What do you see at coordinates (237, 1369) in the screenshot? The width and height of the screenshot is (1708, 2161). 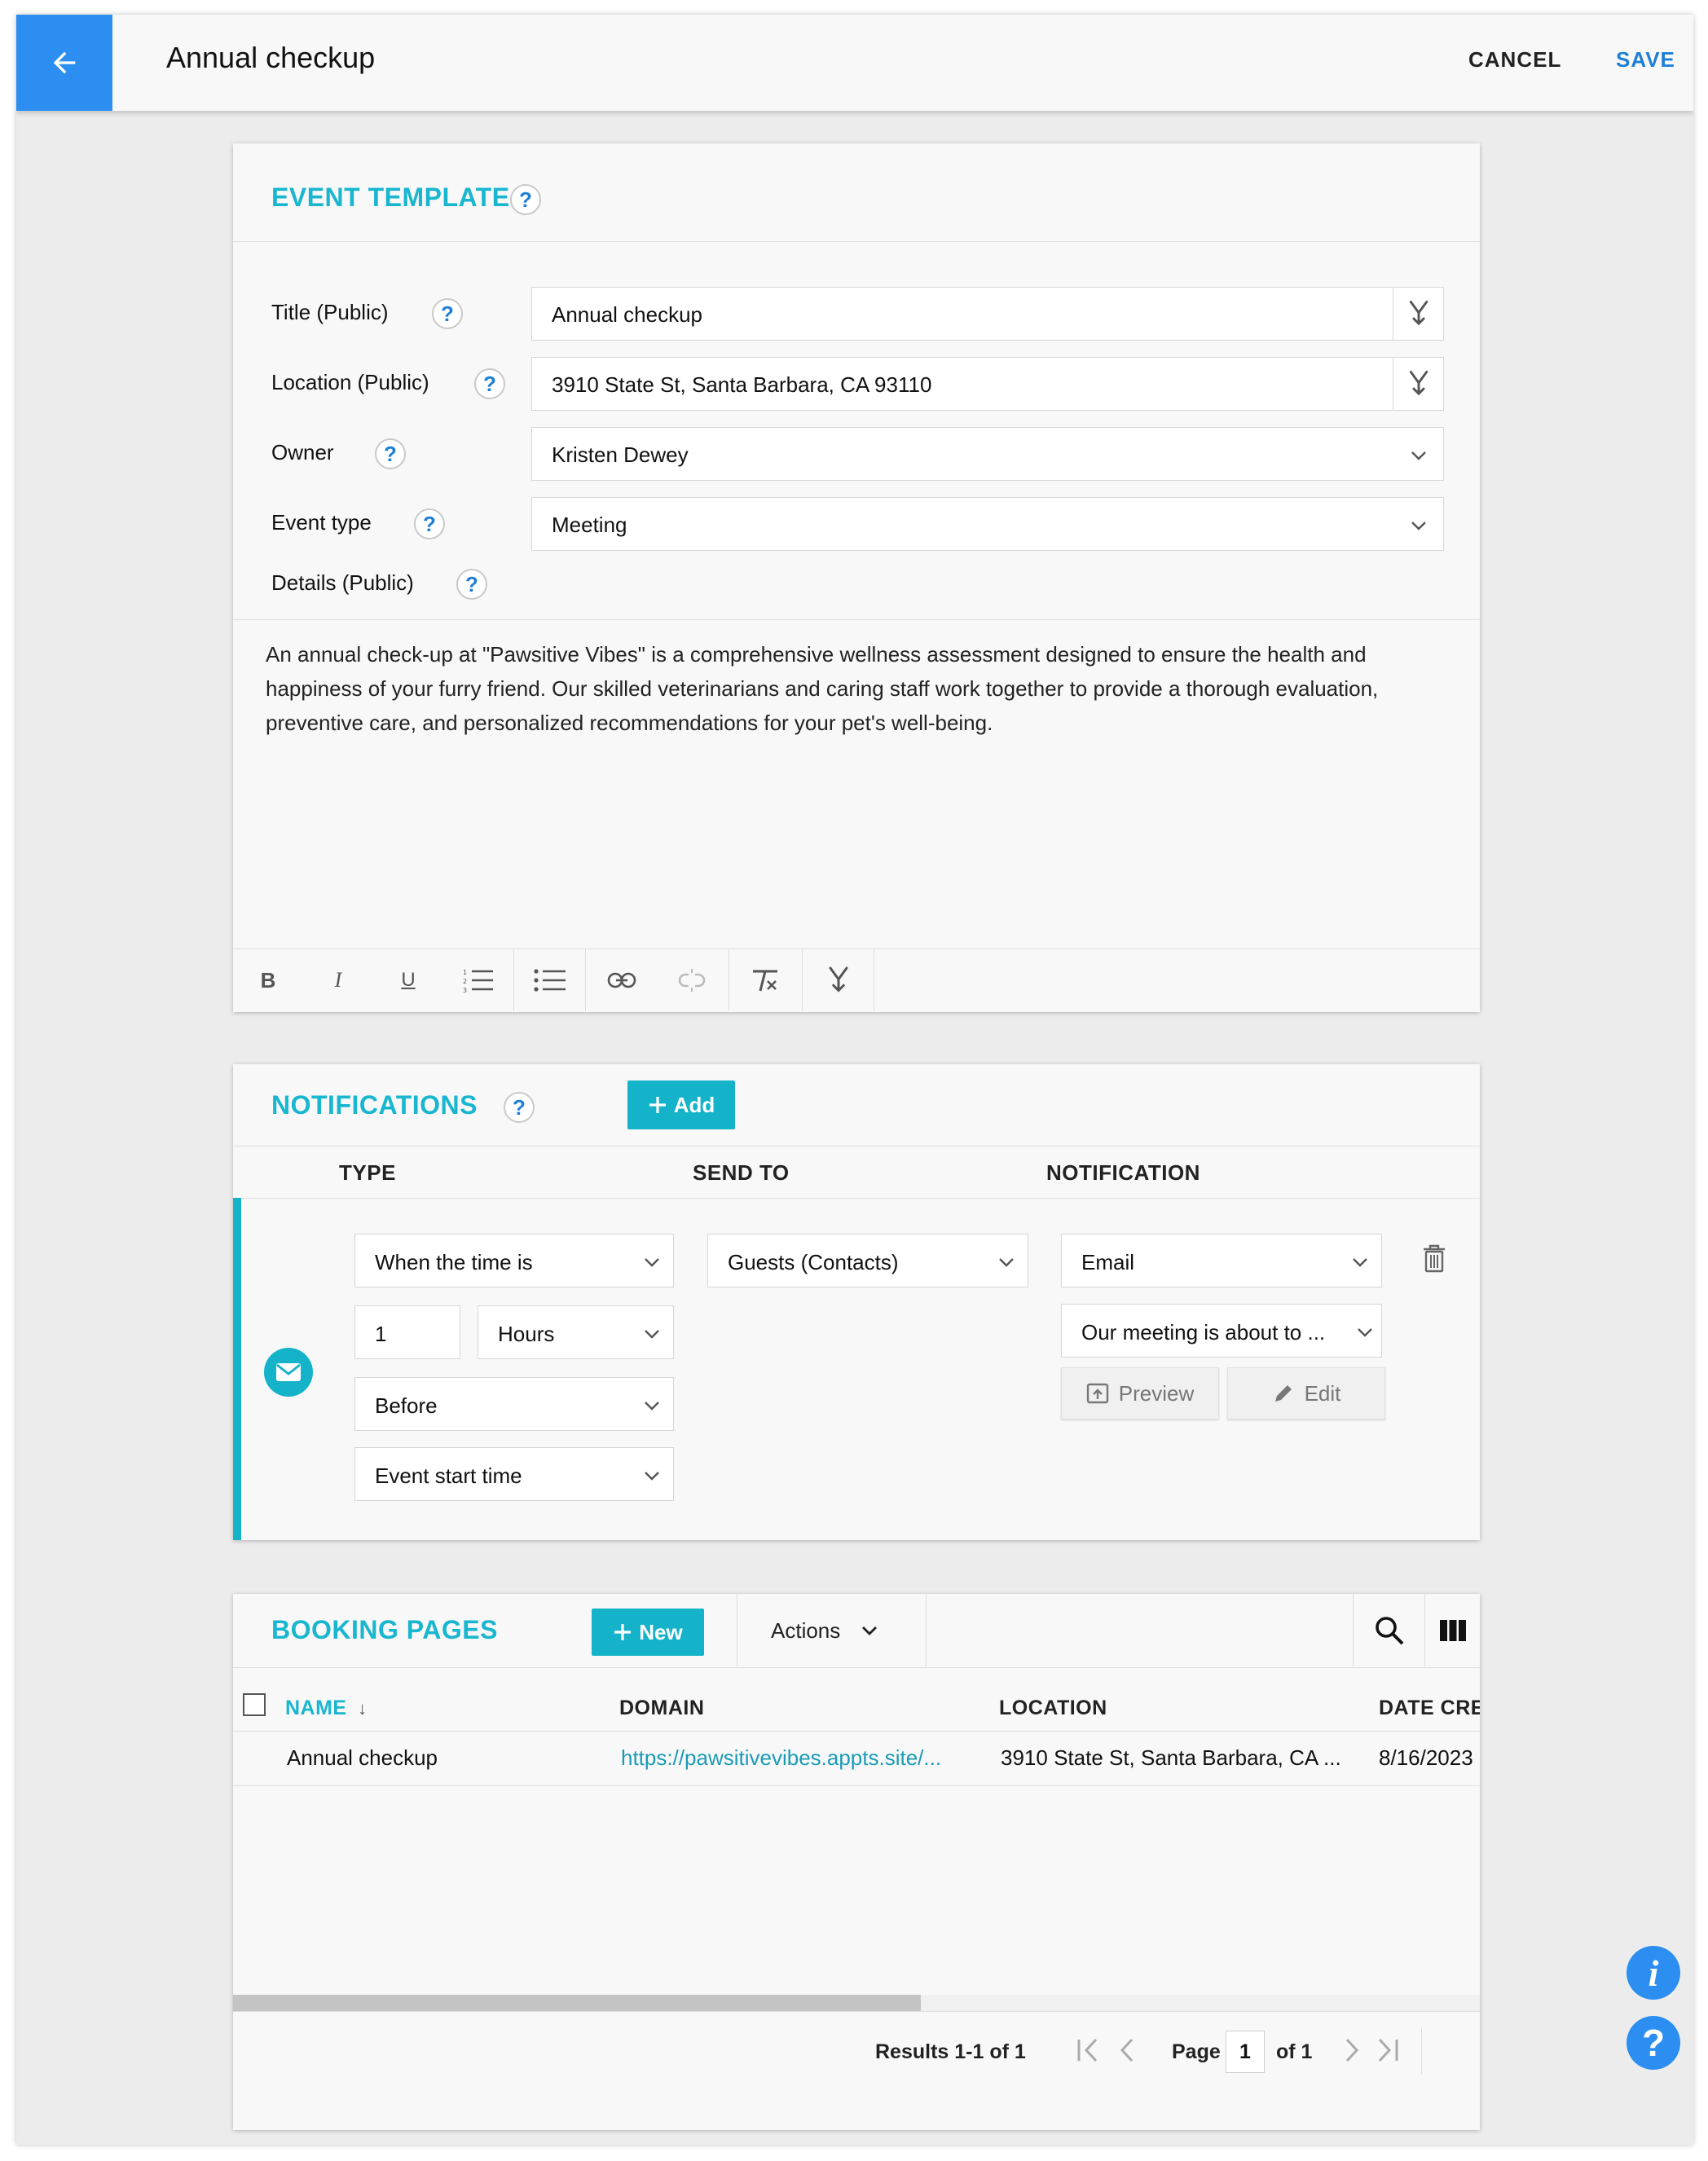 I see `row-accent-bar` at bounding box center [237, 1369].